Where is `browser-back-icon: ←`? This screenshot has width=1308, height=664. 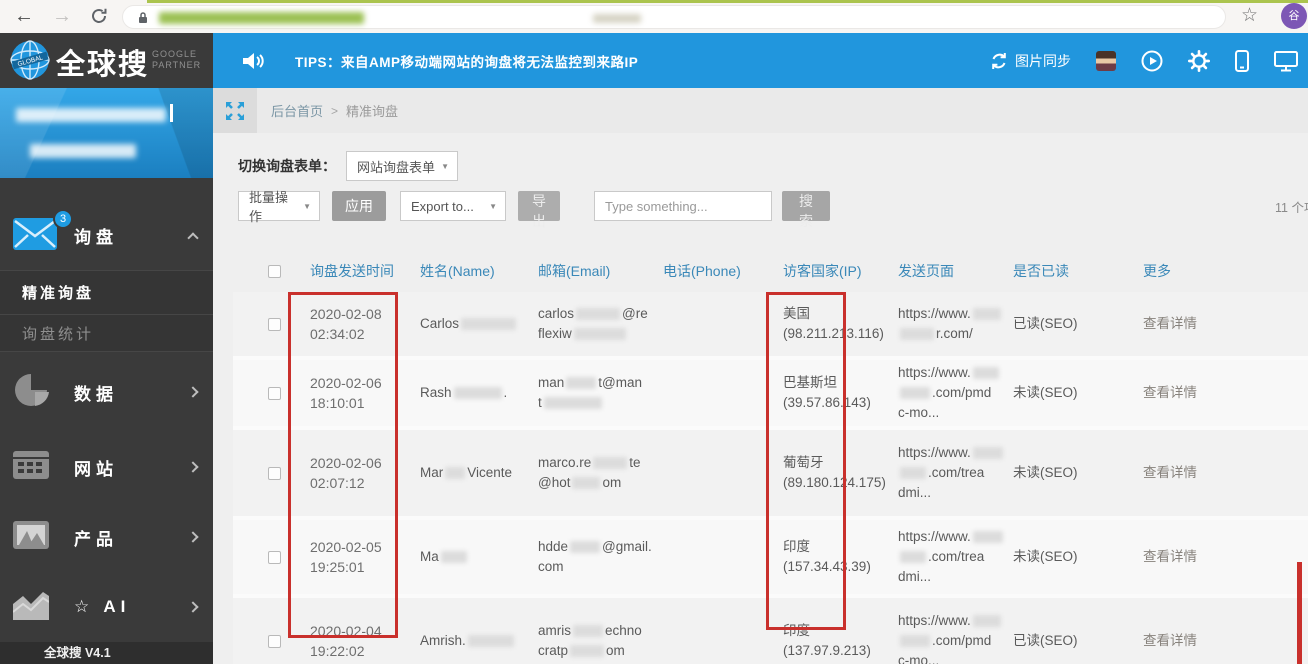
browser-back-icon: ← is located at coordinates (24, 16).